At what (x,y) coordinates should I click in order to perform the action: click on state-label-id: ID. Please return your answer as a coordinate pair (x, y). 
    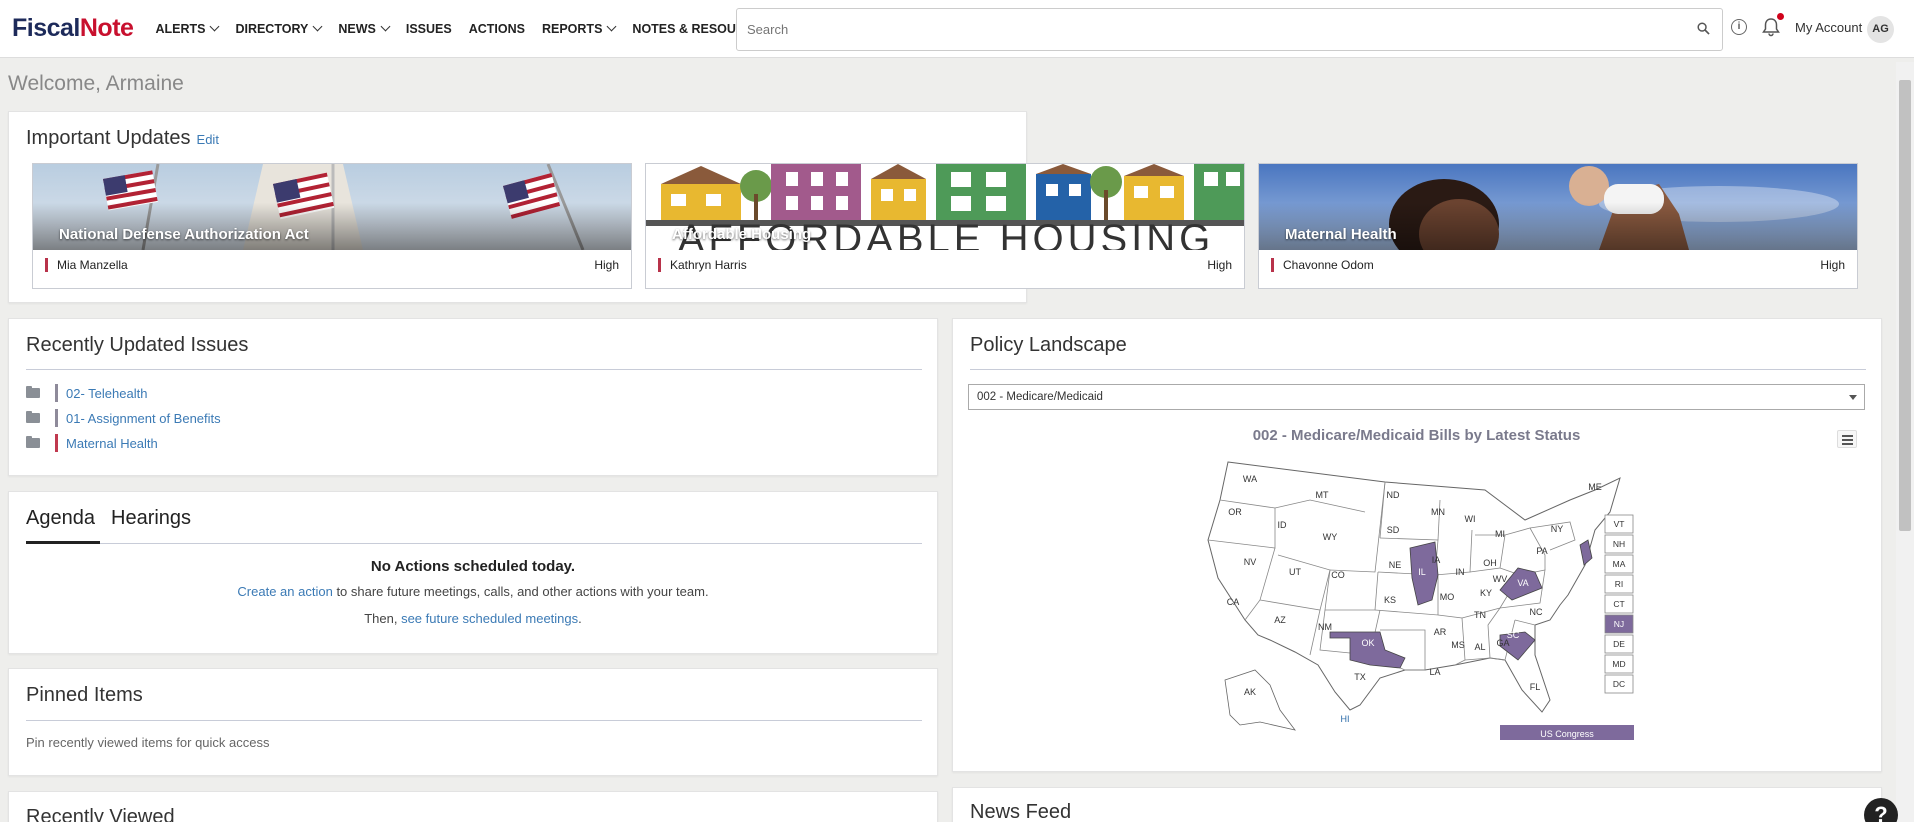
    Looking at the image, I should click on (1283, 525).